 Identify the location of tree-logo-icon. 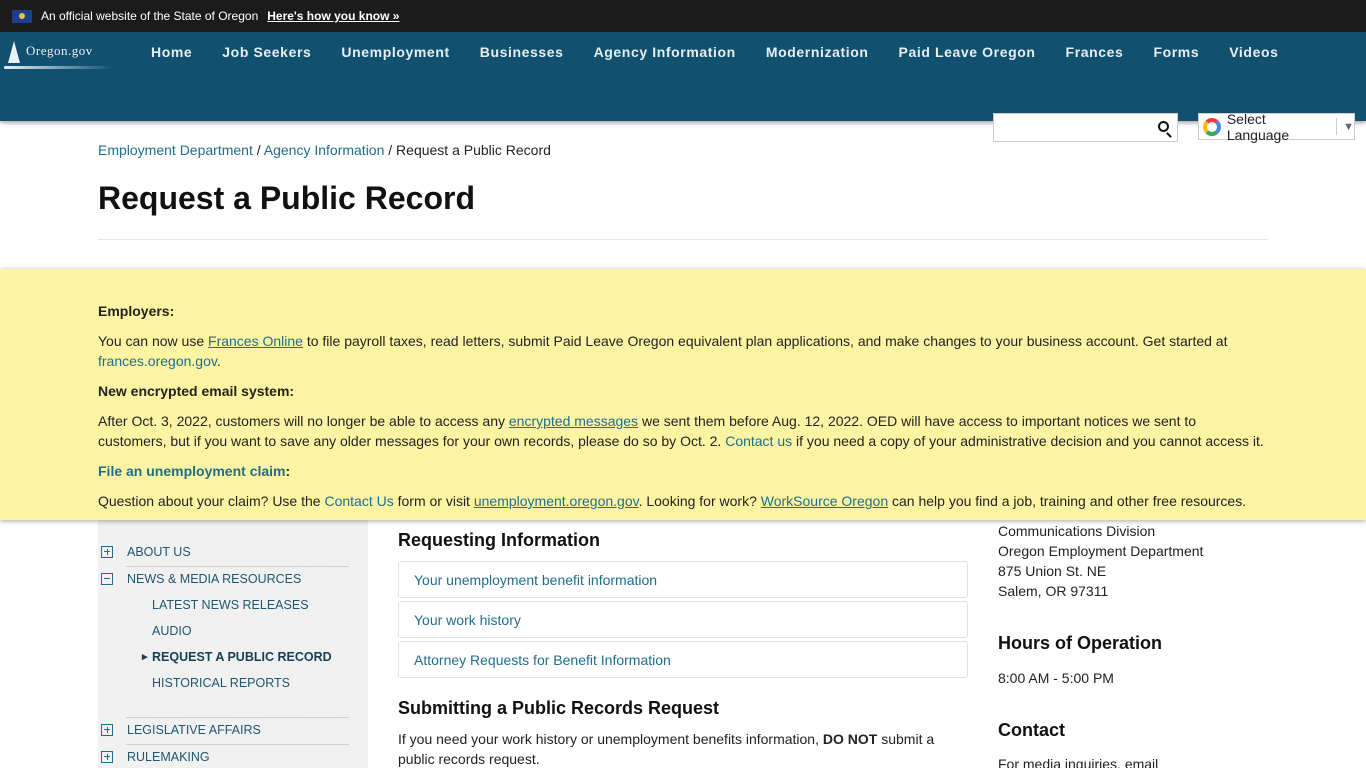
(59, 55).